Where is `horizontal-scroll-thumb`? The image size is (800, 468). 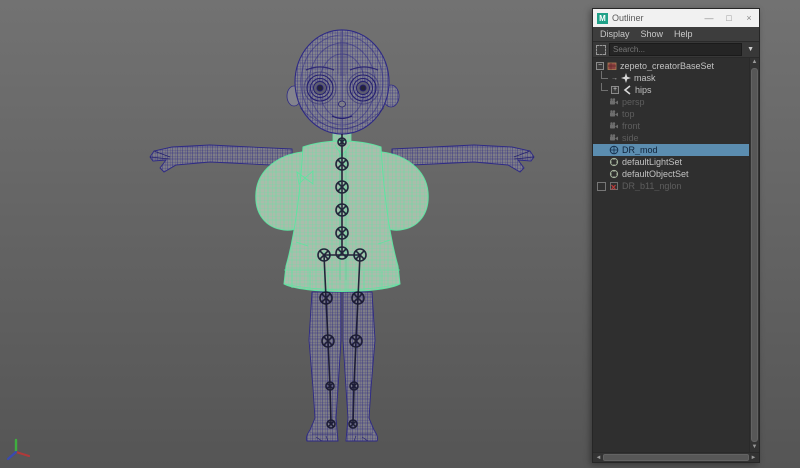 horizontal-scroll-thumb is located at coordinates (676, 457).